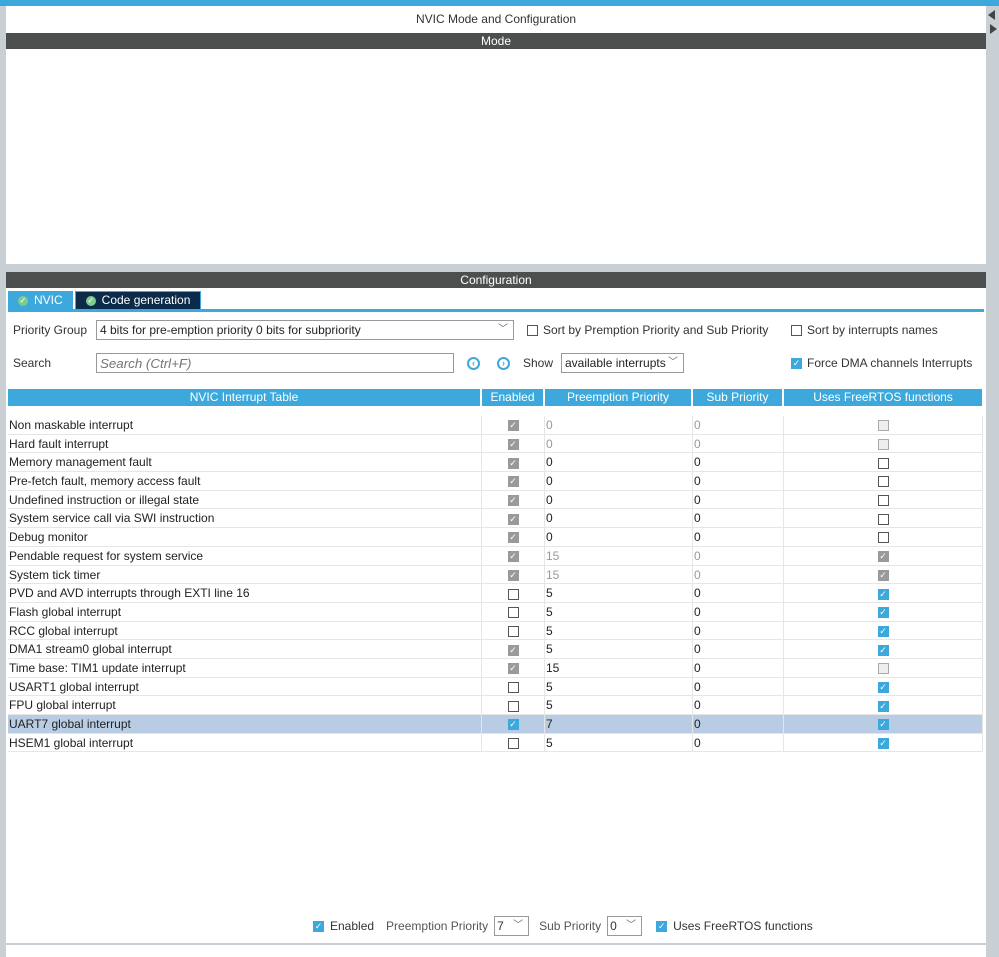  I want to click on table-row: Hard fault interrupt ✓ 0 0, so click(495, 444).